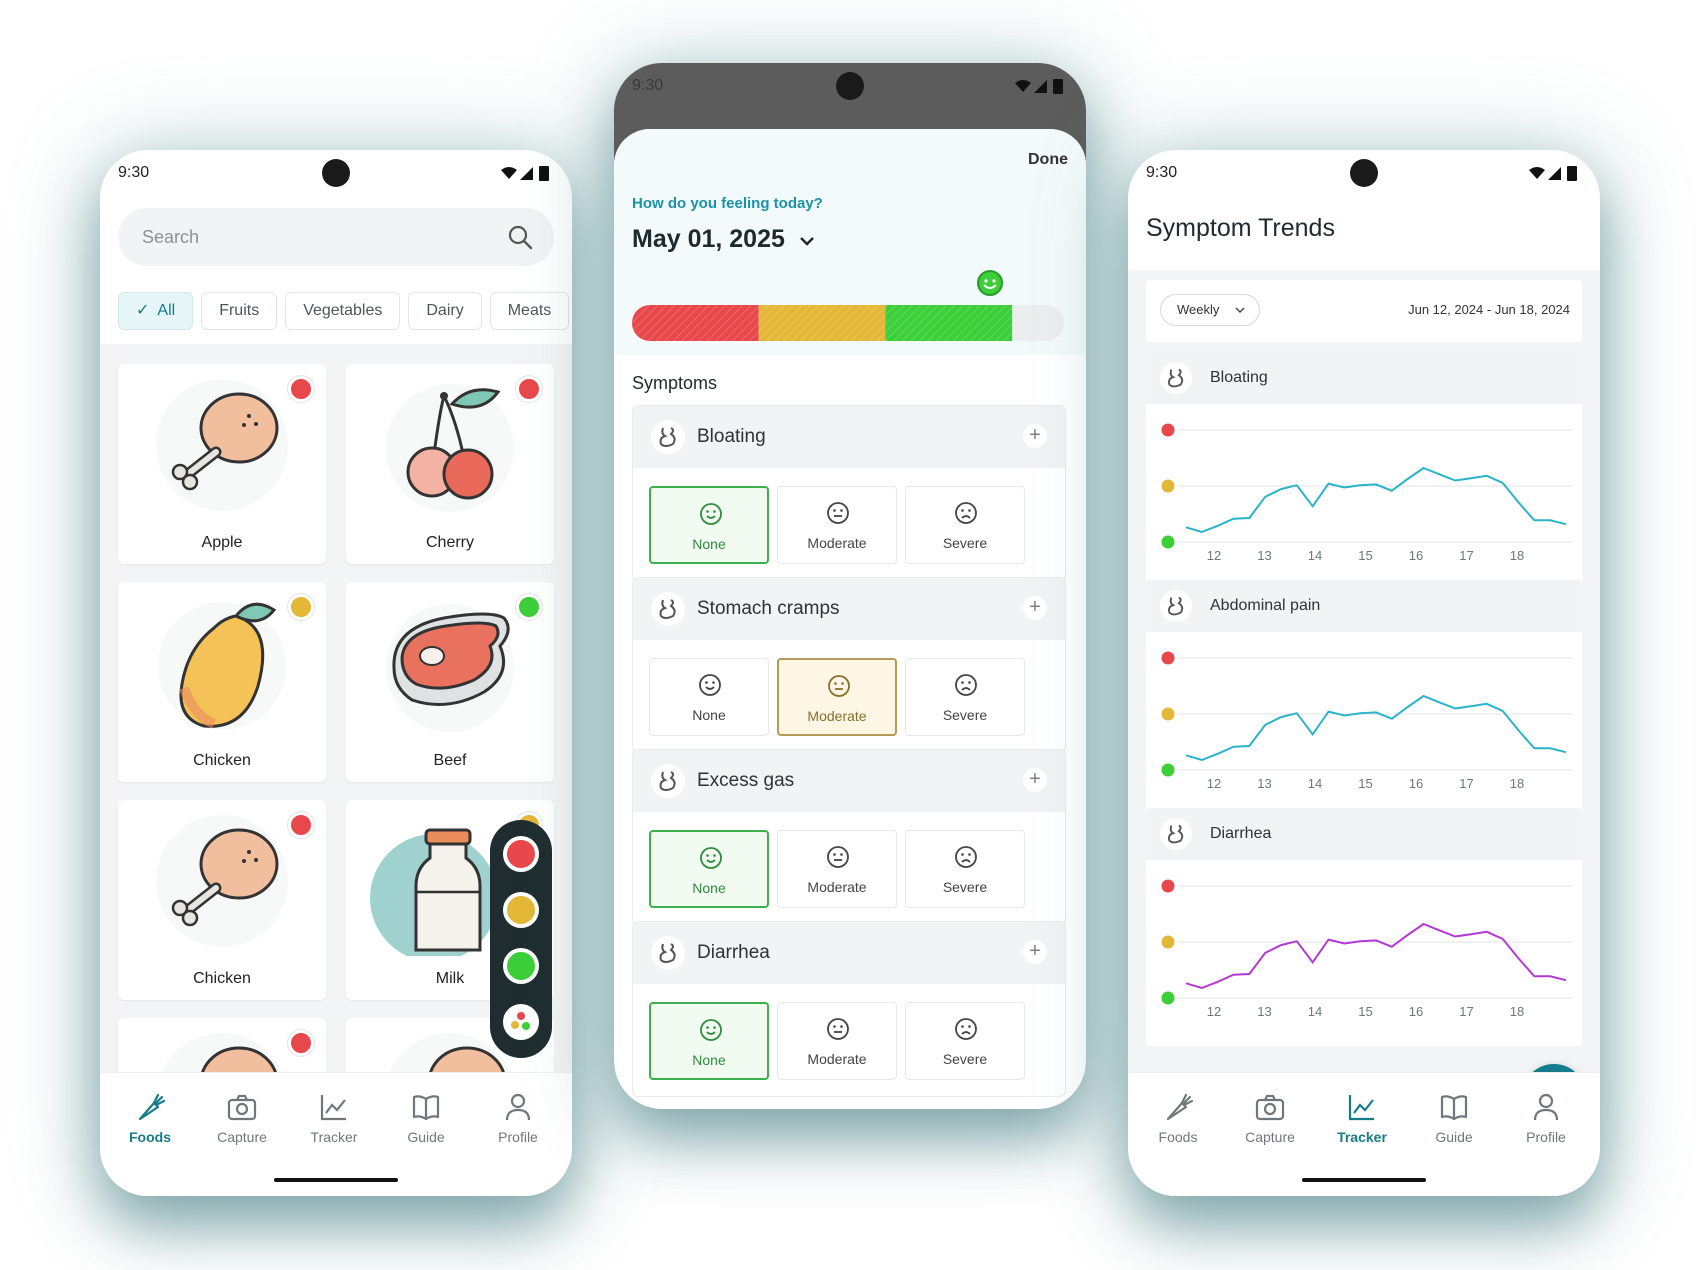  I want to click on severity-label: None, so click(709, 715).